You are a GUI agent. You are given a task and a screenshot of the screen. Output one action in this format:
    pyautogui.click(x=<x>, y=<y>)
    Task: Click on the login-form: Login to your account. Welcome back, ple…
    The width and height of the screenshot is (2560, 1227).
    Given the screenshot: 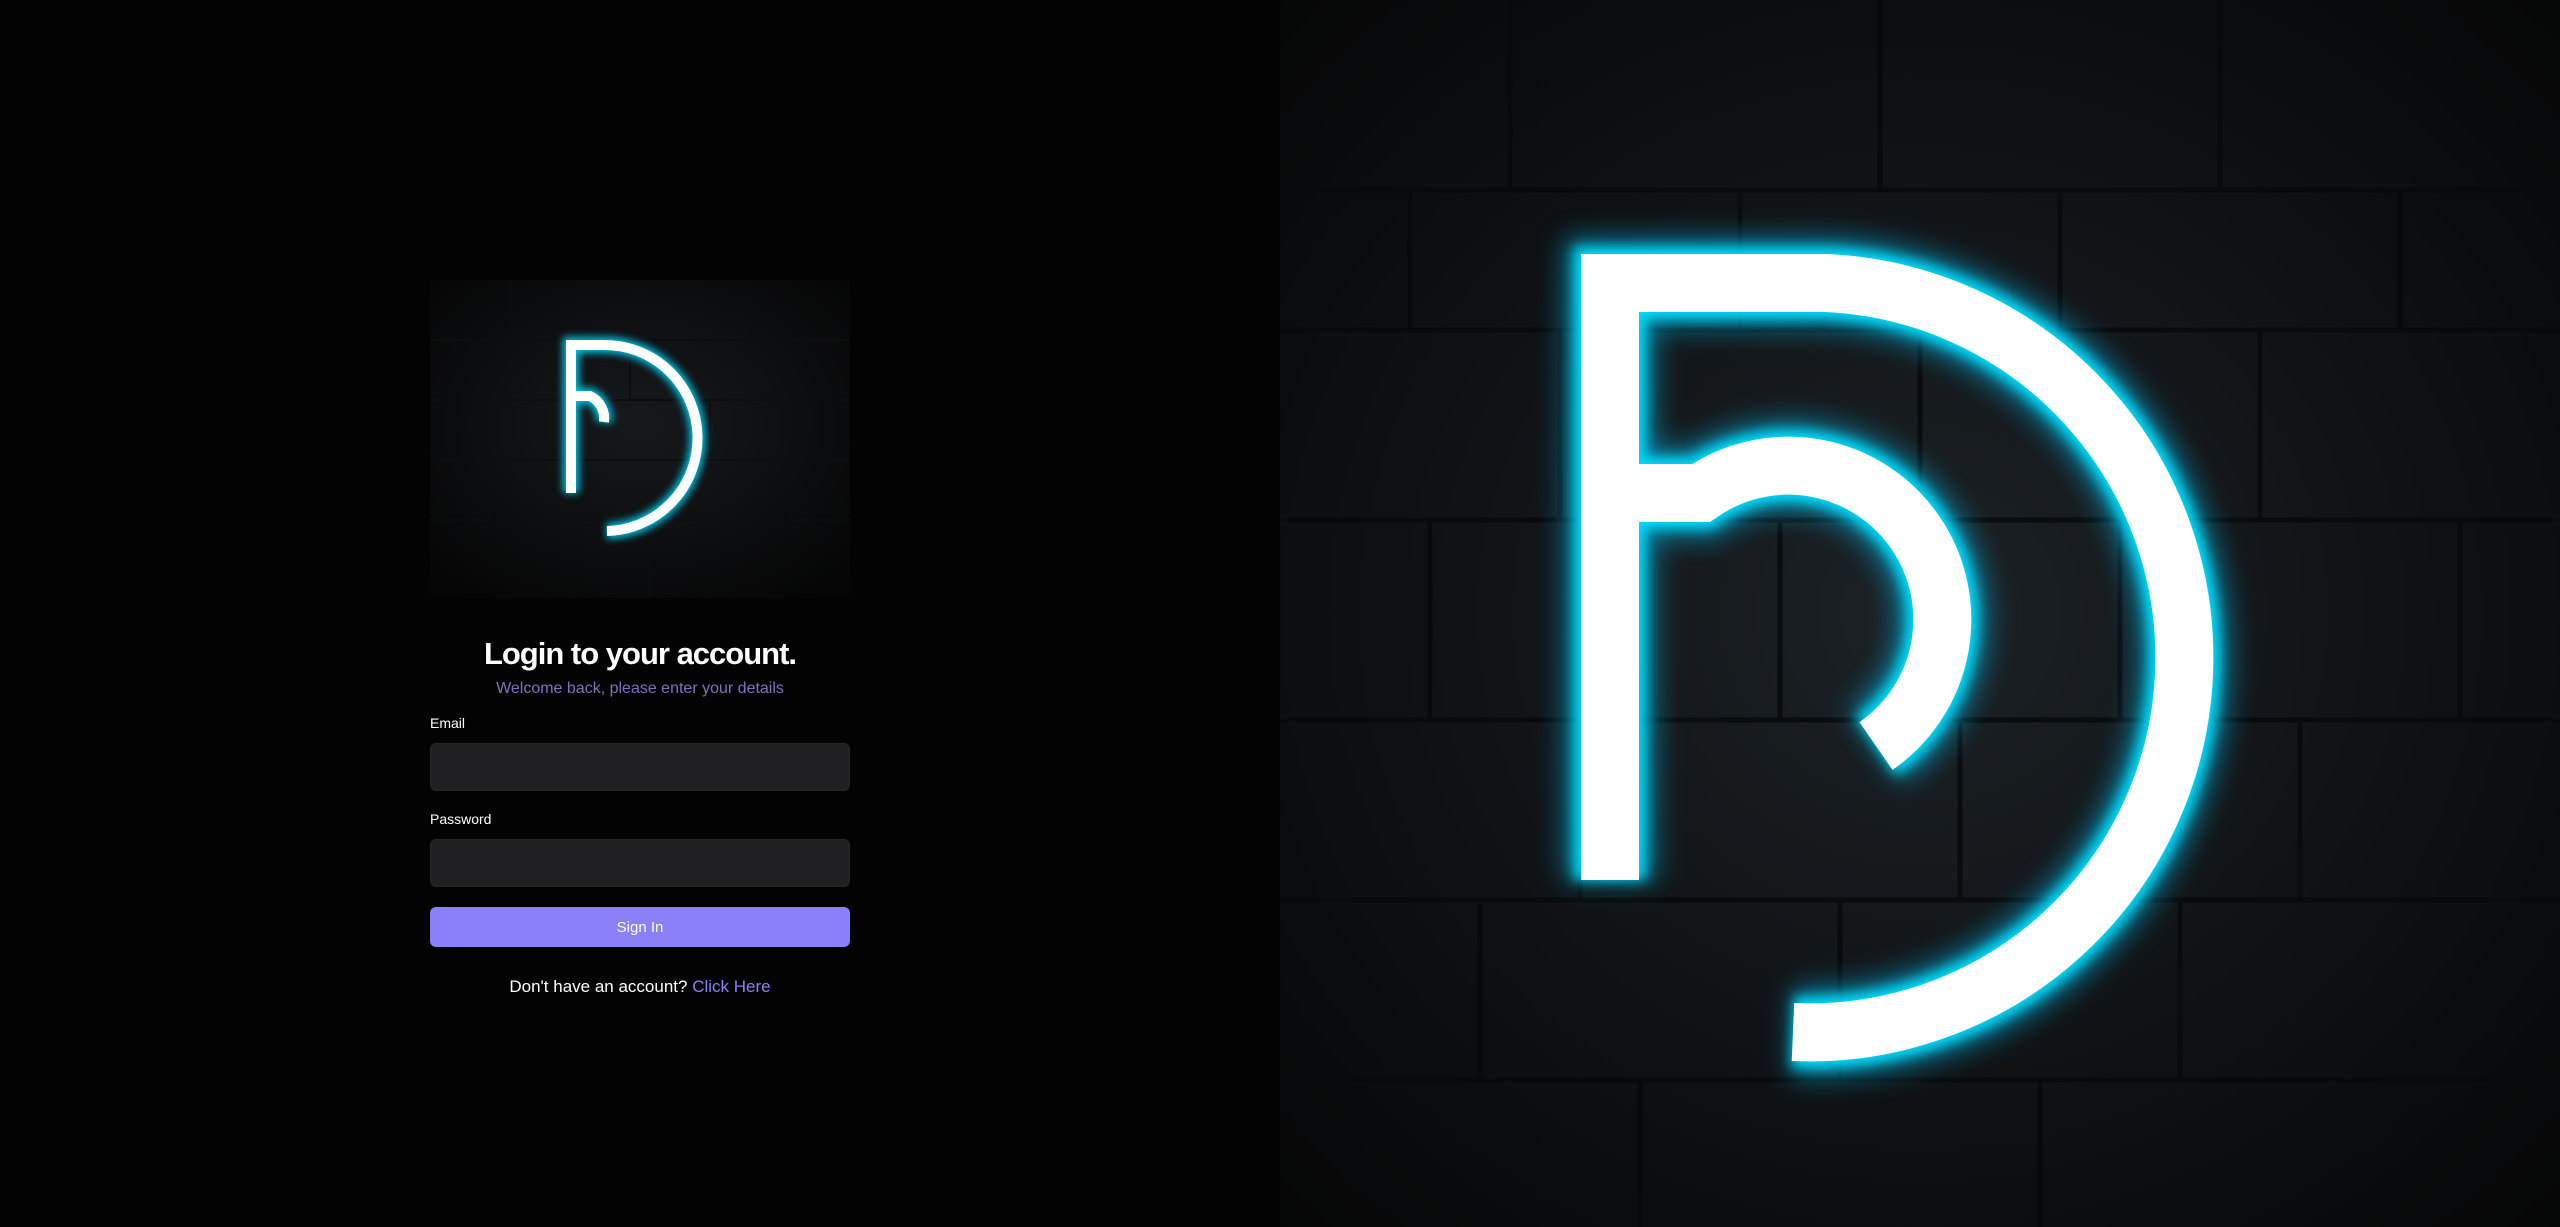 What is the action you would take?
    pyautogui.click(x=640, y=639)
    